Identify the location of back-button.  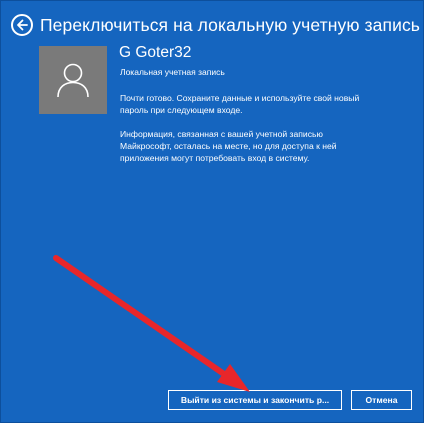
(22, 25).